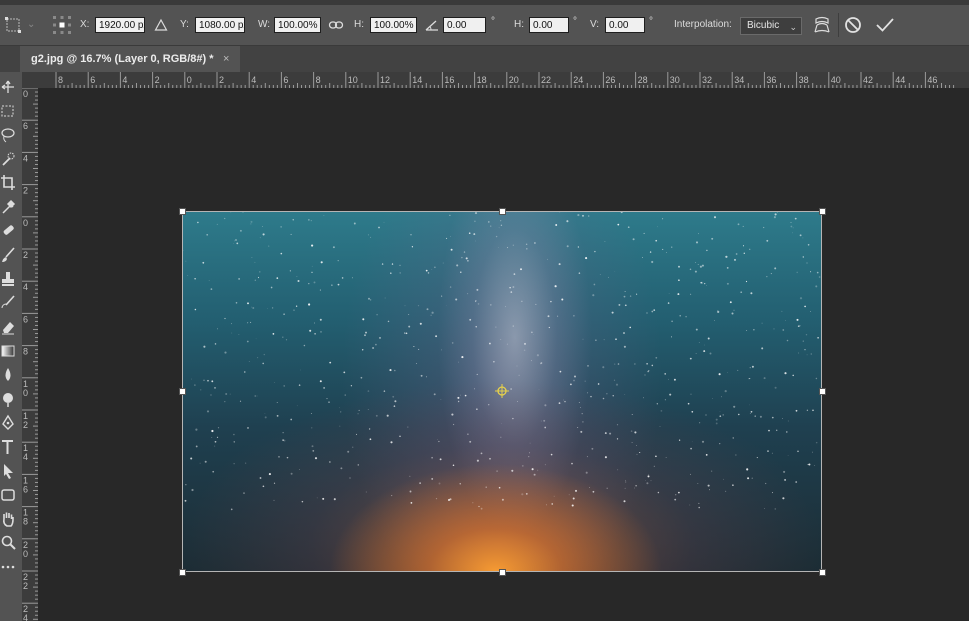  I want to click on warp-icon, so click(822, 25).